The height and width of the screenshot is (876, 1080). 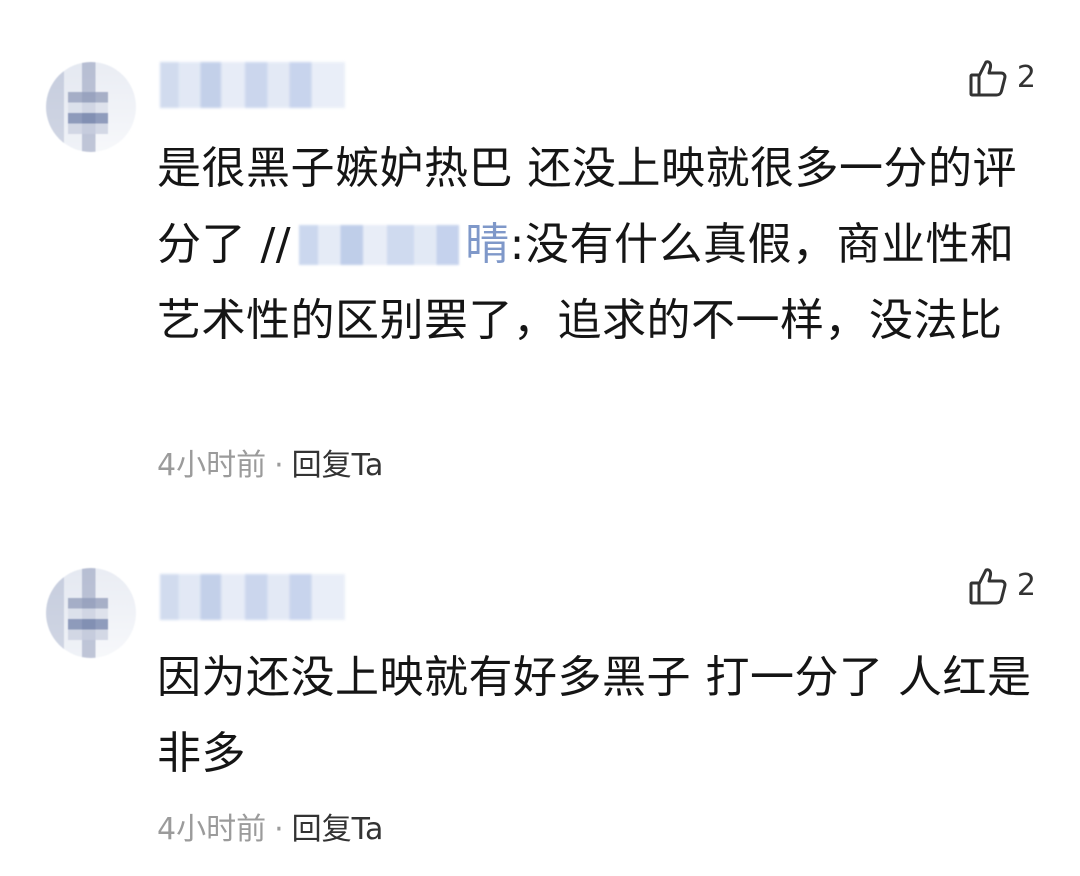 What do you see at coordinates (379, 245) in the screenshot?
I see `mention-redacted` at bounding box center [379, 245].